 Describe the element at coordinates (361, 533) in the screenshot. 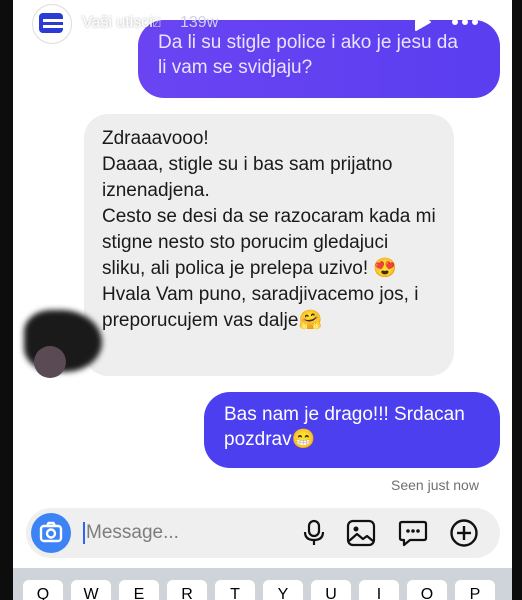

I see `gallery-icon` at that location.